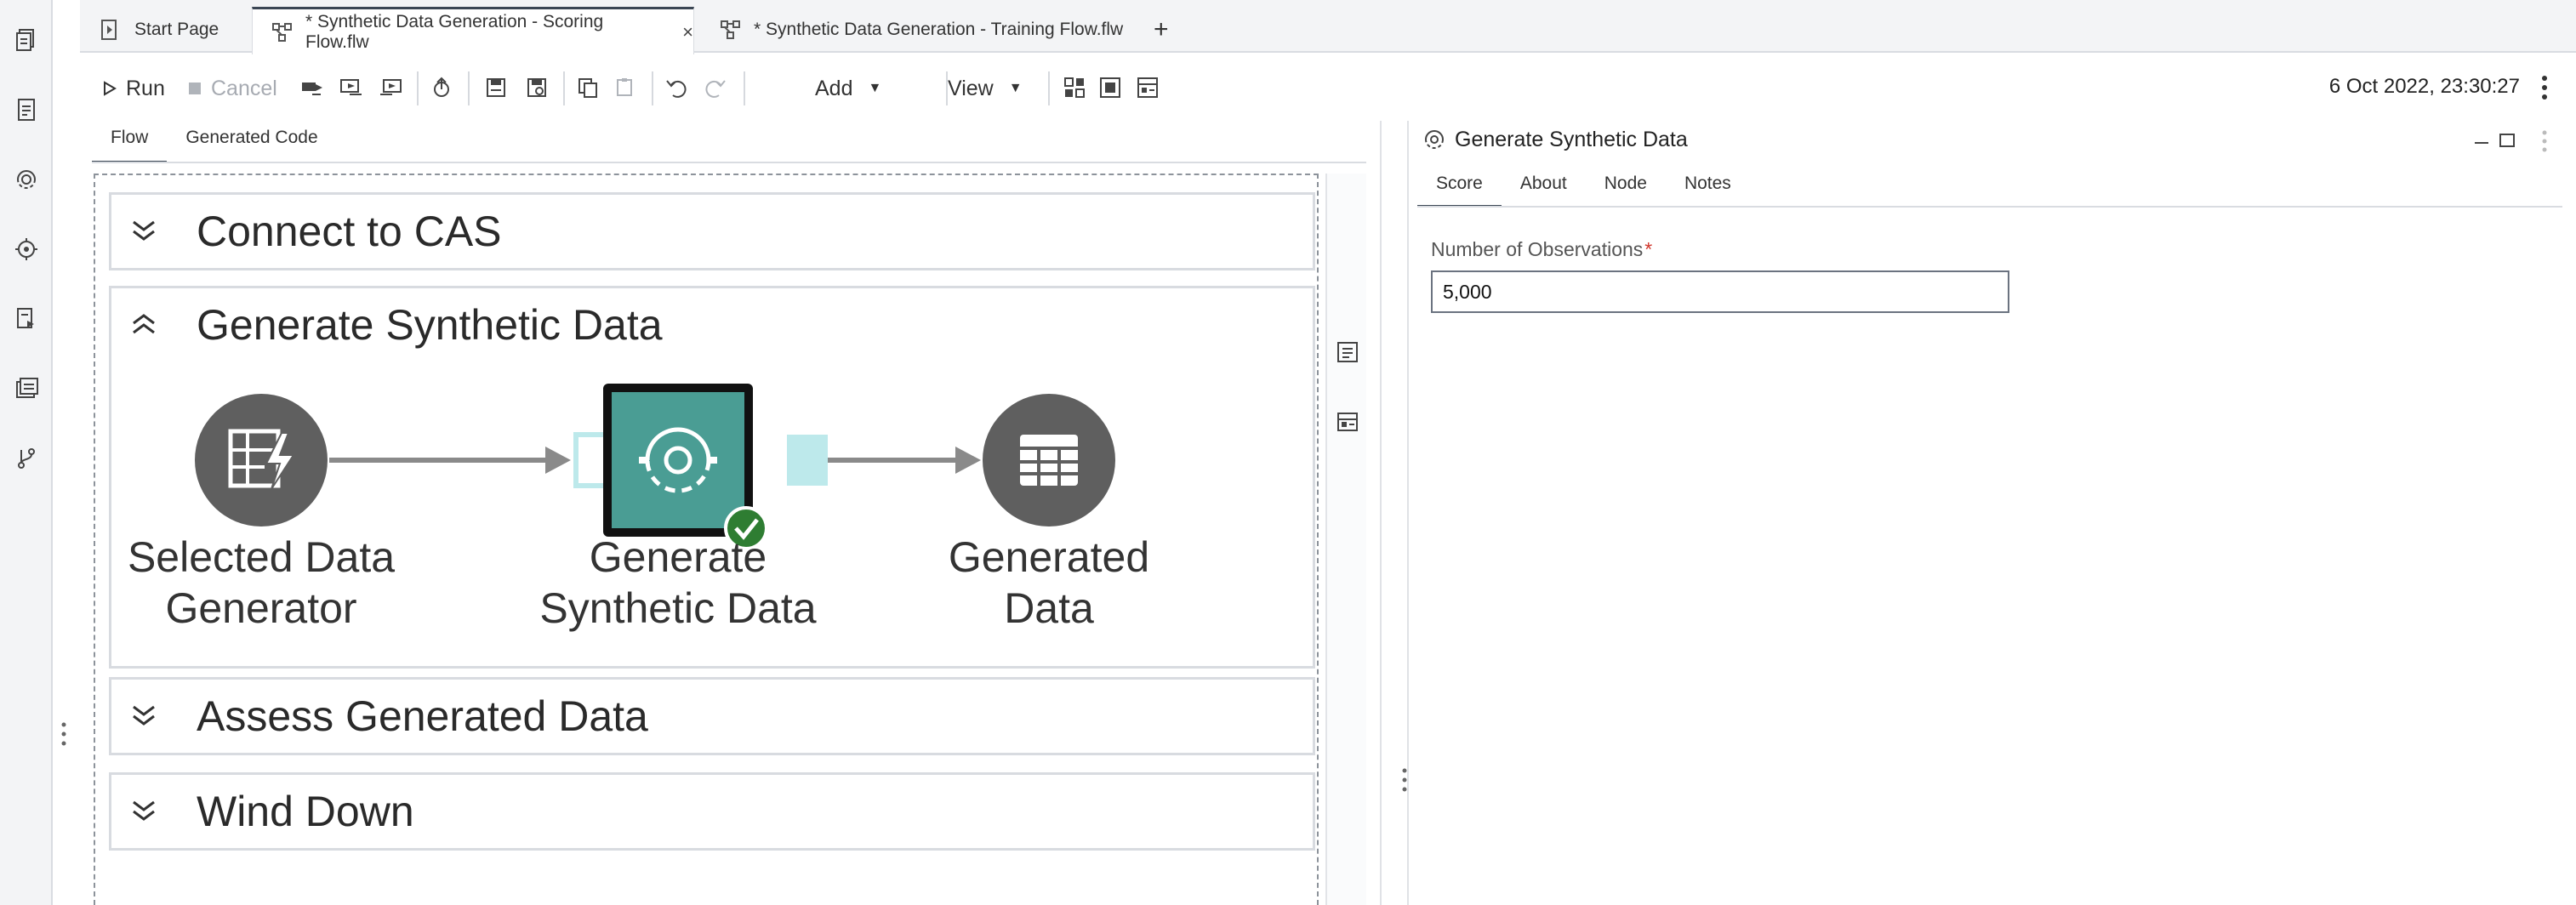  Describe the element at coordinates (27, 249) in the screenshot. I see `target-icon` at that location.